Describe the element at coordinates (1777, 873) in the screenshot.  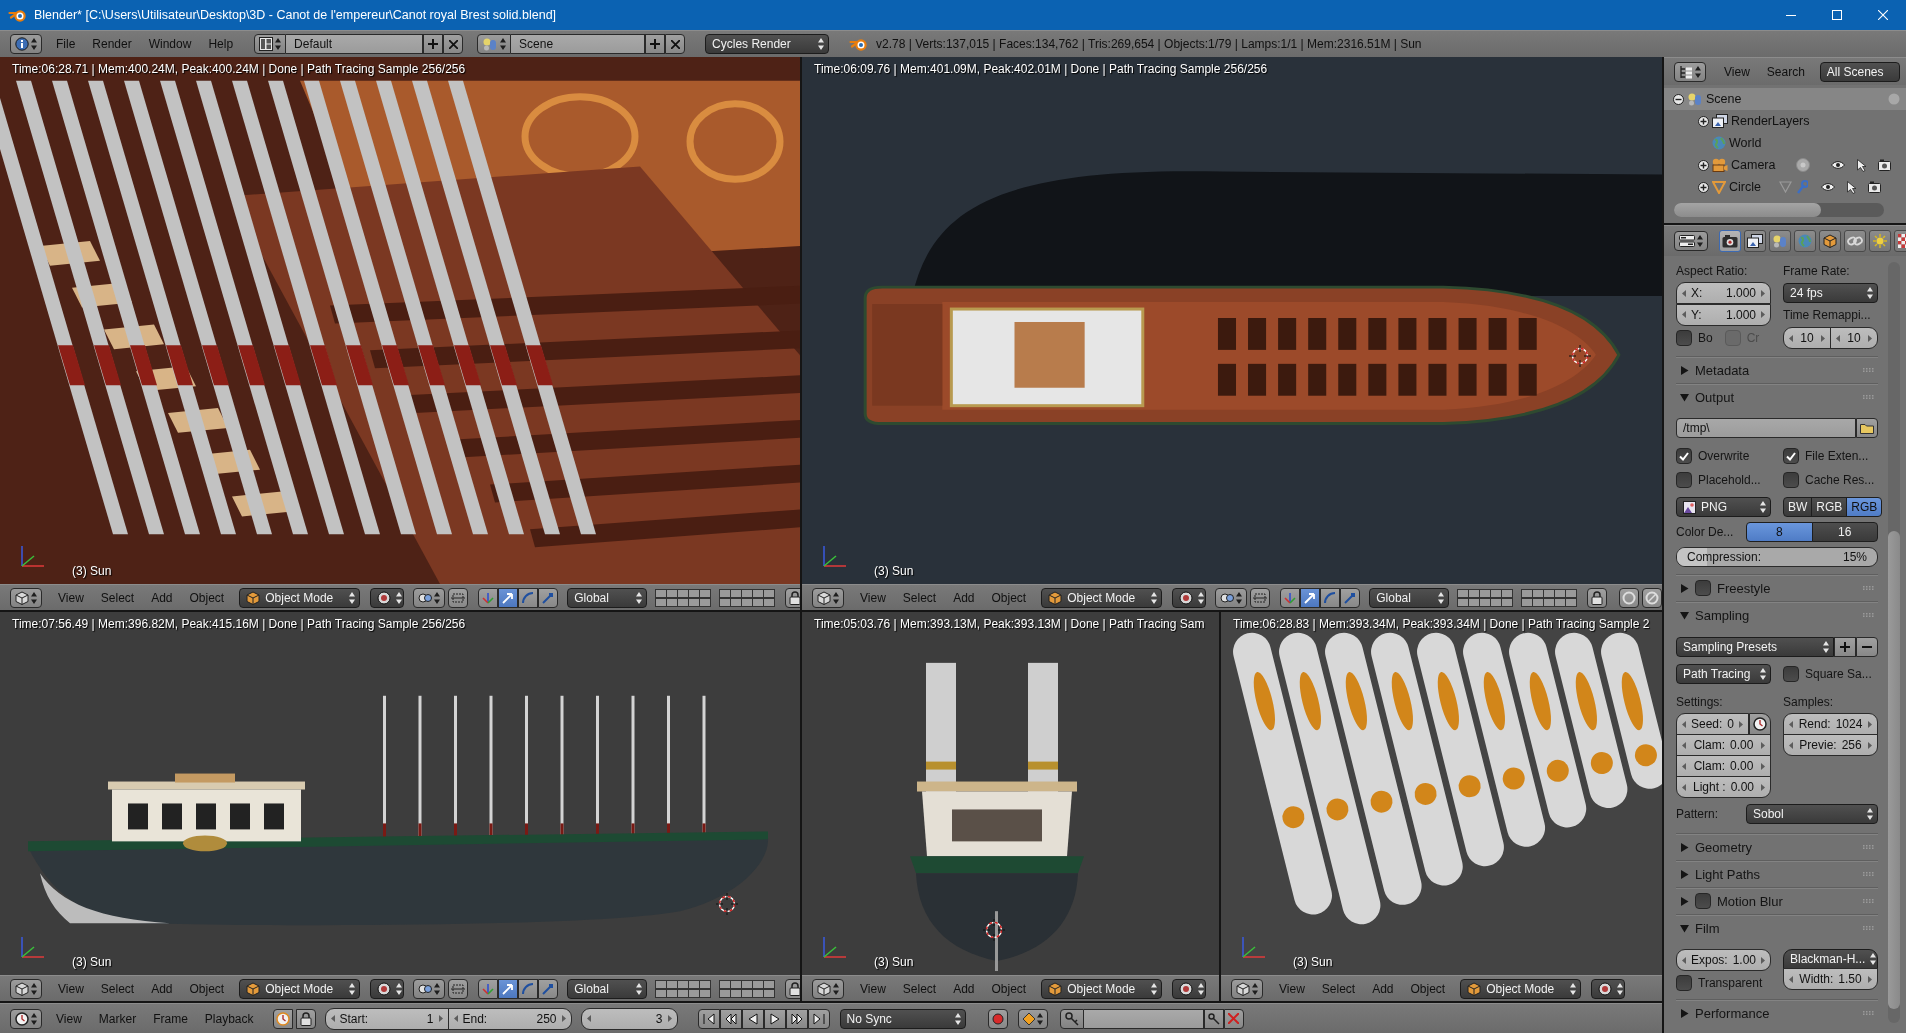
I see `panel-header: Light Paths` at that location.